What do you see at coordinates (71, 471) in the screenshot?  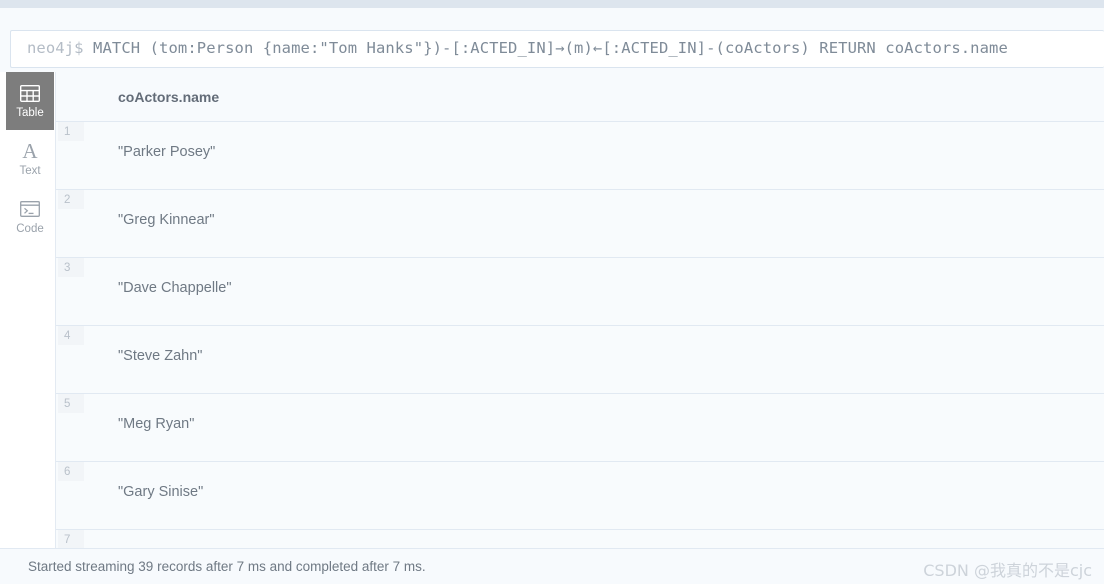 I see `row-number: 6` at bounding box center [71, 471].